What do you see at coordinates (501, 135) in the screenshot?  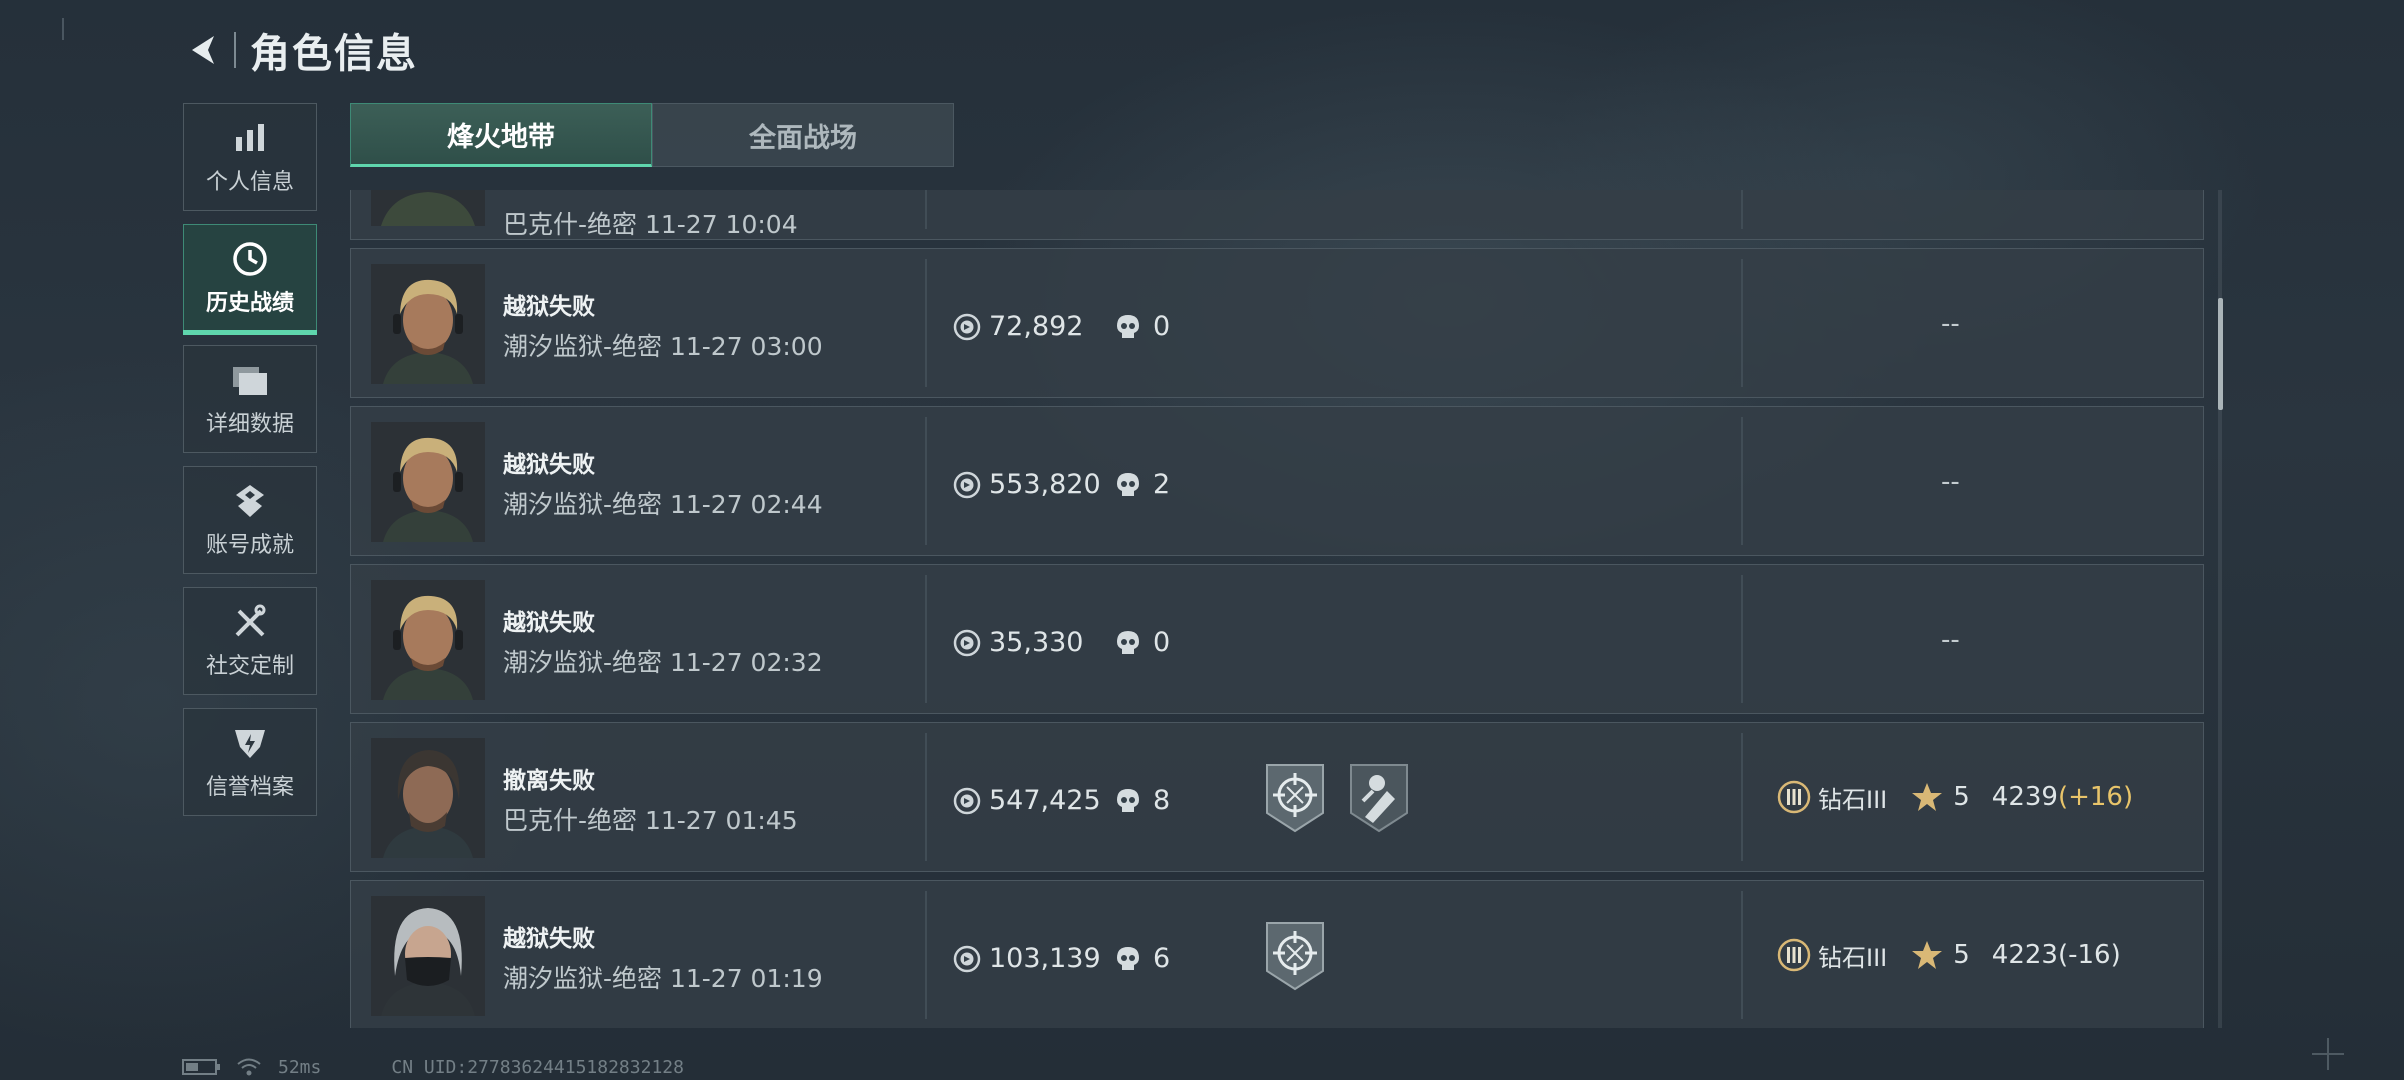 I see `tab-warfare-zone: 烽火地带` at bounding box center [501, 135].